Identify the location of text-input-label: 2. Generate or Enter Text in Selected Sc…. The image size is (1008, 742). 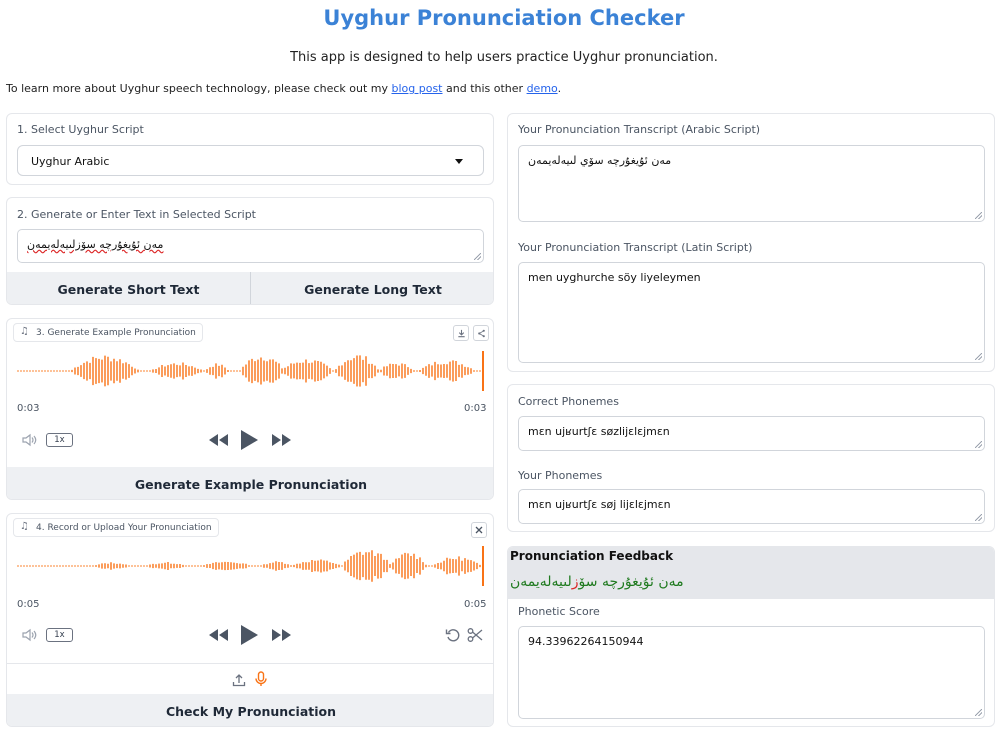
(136, 214).